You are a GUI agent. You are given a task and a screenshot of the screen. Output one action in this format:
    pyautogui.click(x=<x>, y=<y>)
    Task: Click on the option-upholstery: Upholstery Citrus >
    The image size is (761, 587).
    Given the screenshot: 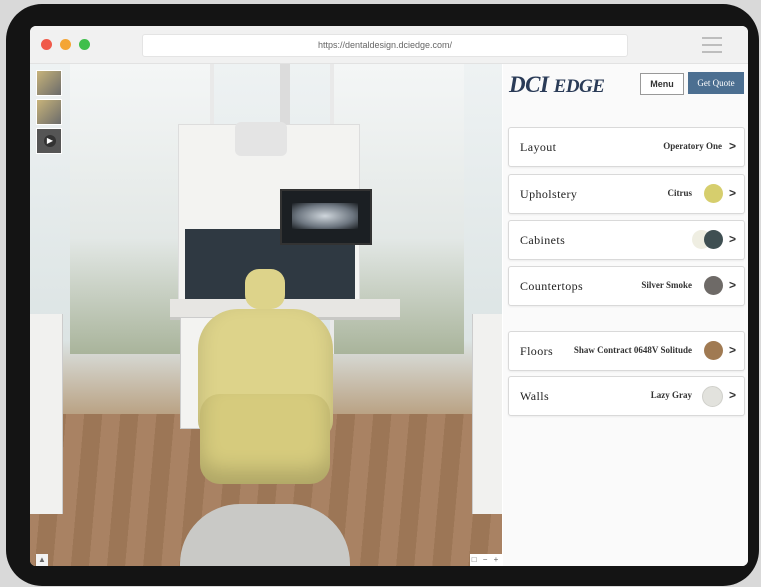 What is the action you would take?
    pyautogui.click(x=626, y=194)
    